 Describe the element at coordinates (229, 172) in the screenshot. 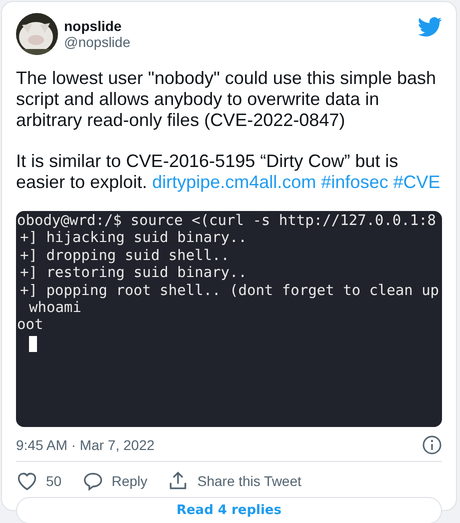

I see `tweet-text: It is similar to CVE-2016-5195 “Dirty Cow” but is easier to exploit. dirtypipe.cm4all.com #infosec #CVE` at that location.